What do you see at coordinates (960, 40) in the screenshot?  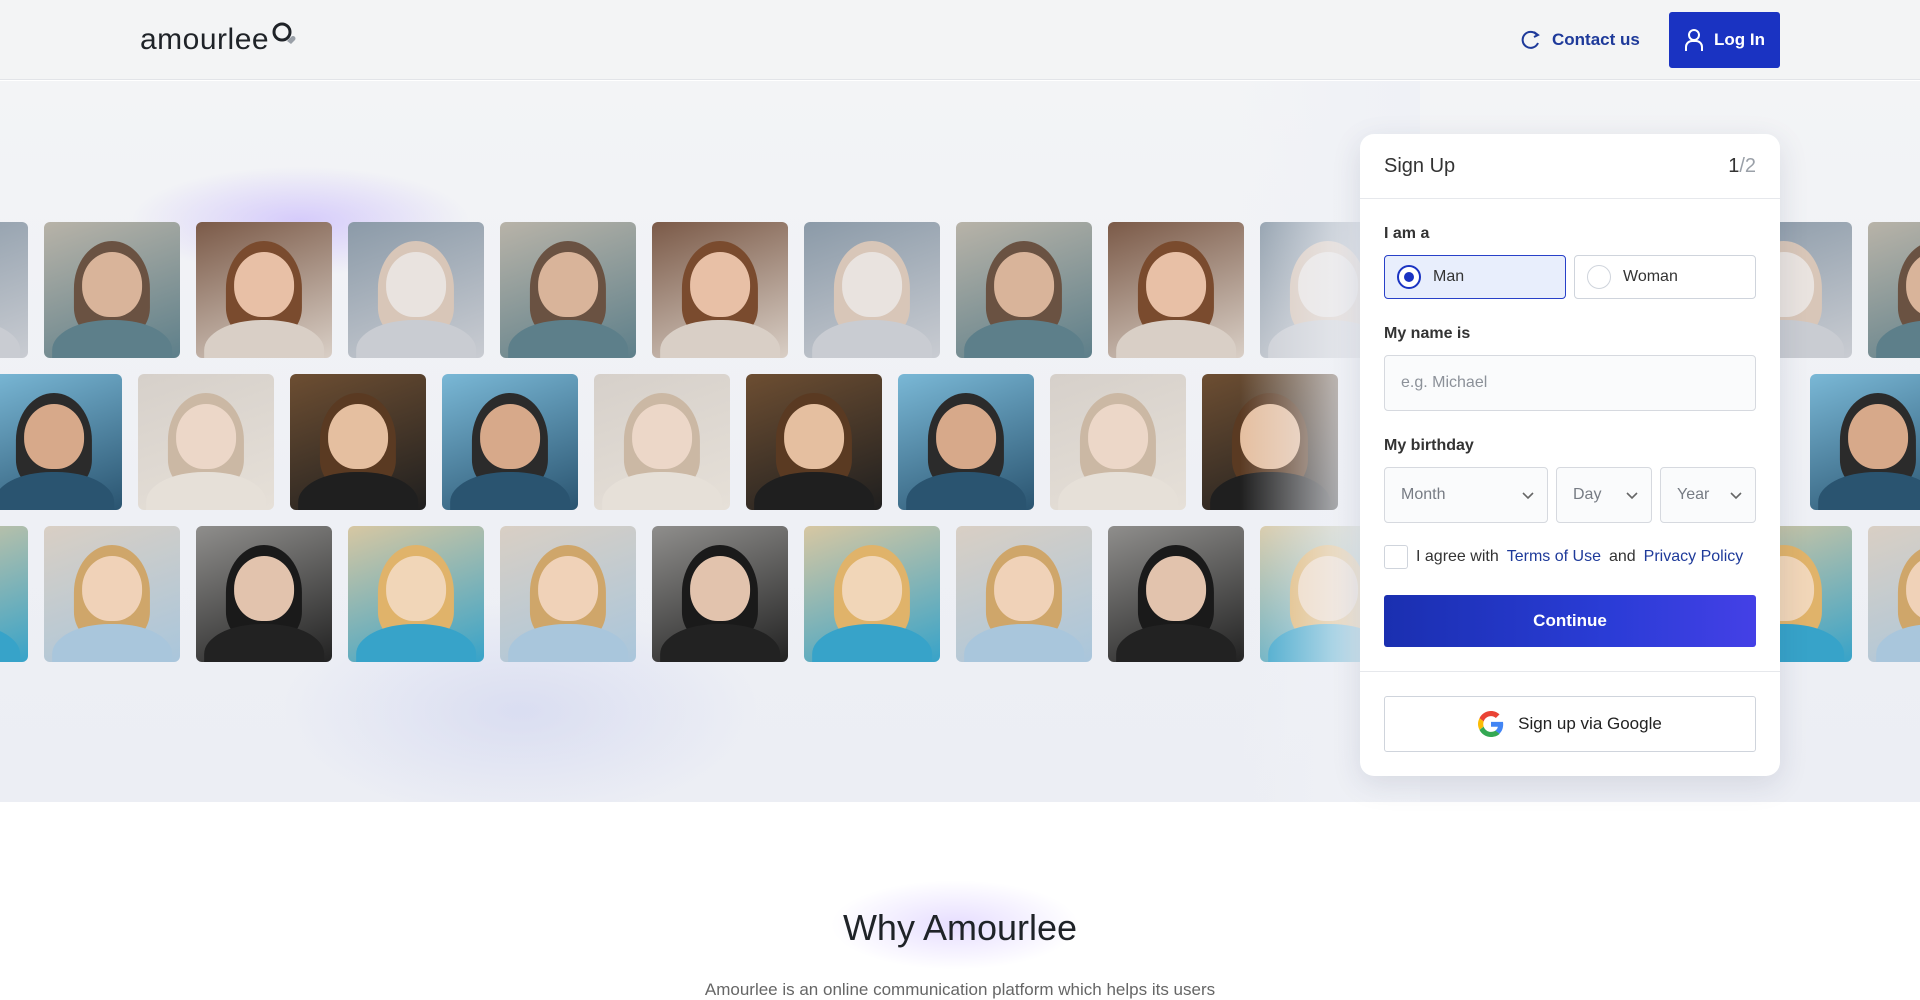 I see `site-header: amourlee Contact us Log In` at bounding box center [960, 40].